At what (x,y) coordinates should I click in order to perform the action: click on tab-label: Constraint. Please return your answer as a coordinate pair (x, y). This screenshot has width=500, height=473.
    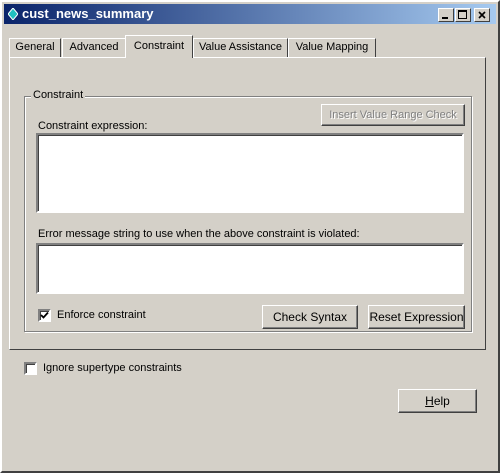
    Looking at the image, I should click on (159, 46).